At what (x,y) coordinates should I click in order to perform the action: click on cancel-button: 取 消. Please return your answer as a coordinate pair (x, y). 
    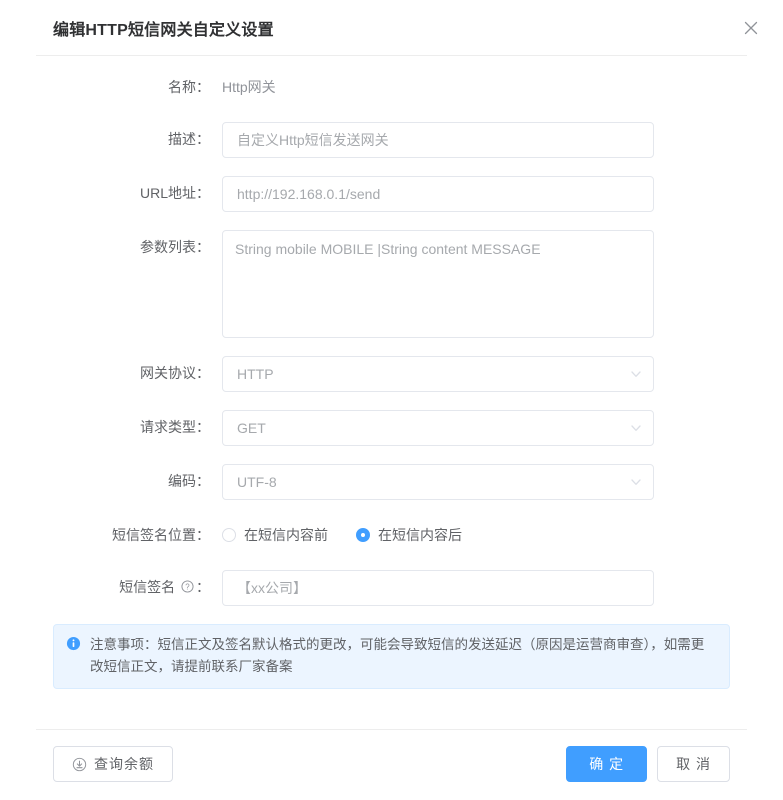
    Looking at the image, I should click on (693, 764).